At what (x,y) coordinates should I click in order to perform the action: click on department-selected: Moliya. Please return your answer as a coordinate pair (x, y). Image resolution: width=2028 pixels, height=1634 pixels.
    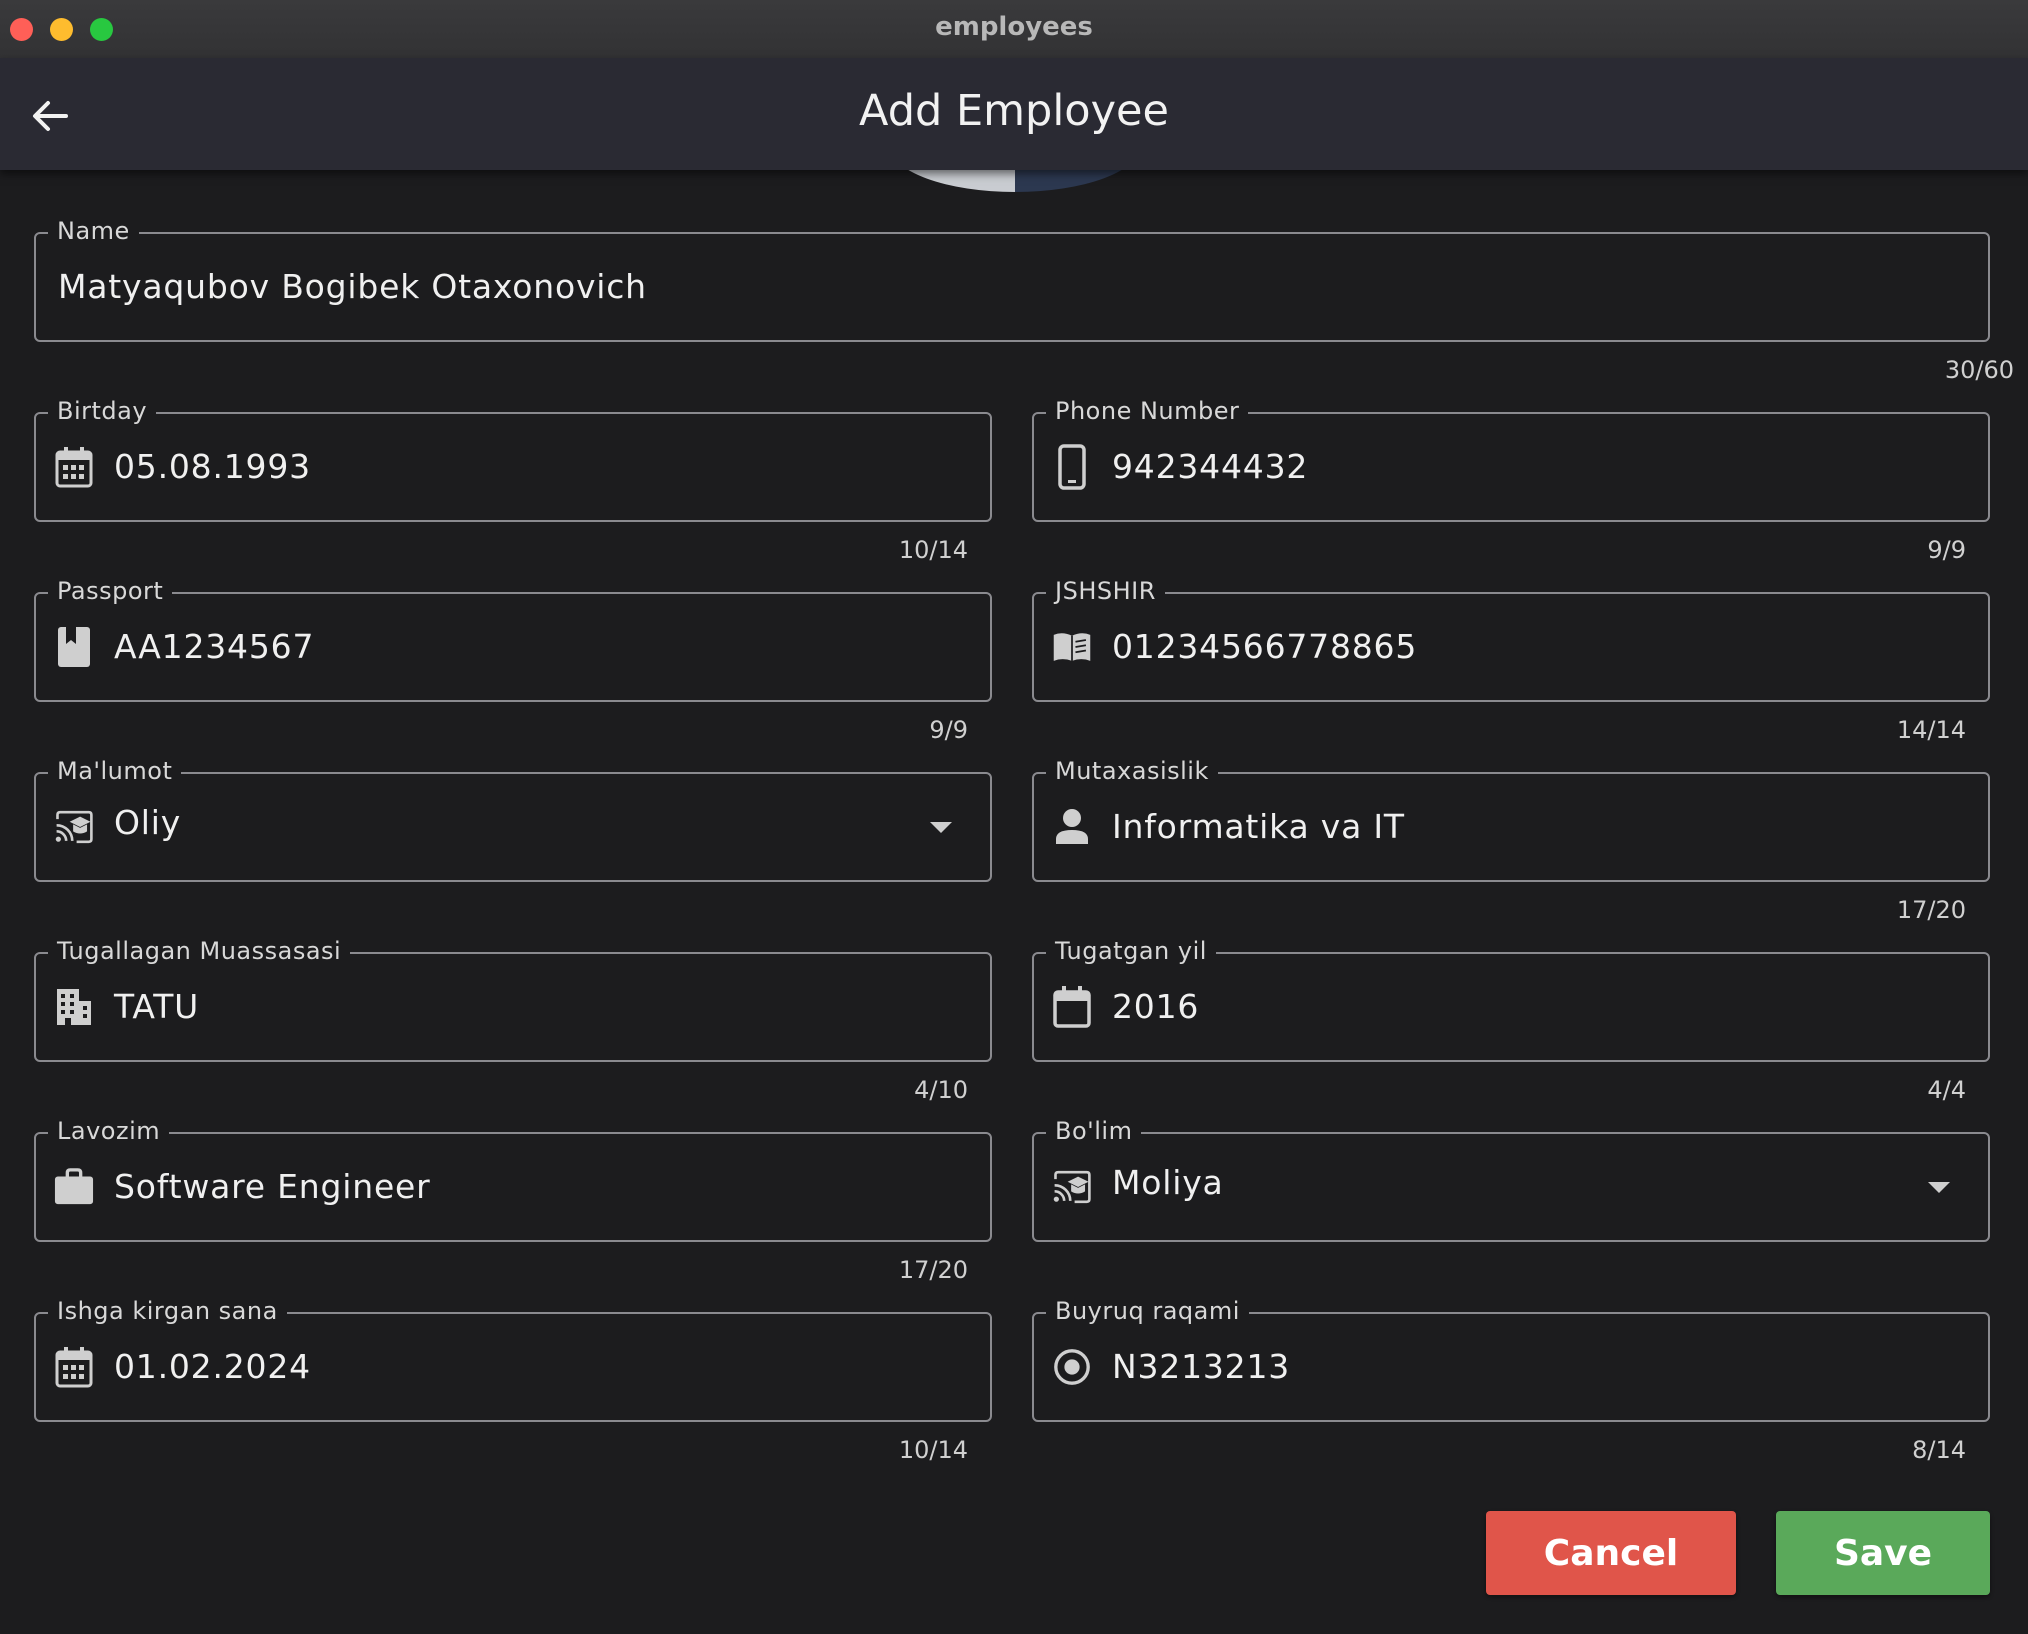
    Looking at the image, I should click on (1168, 1183).